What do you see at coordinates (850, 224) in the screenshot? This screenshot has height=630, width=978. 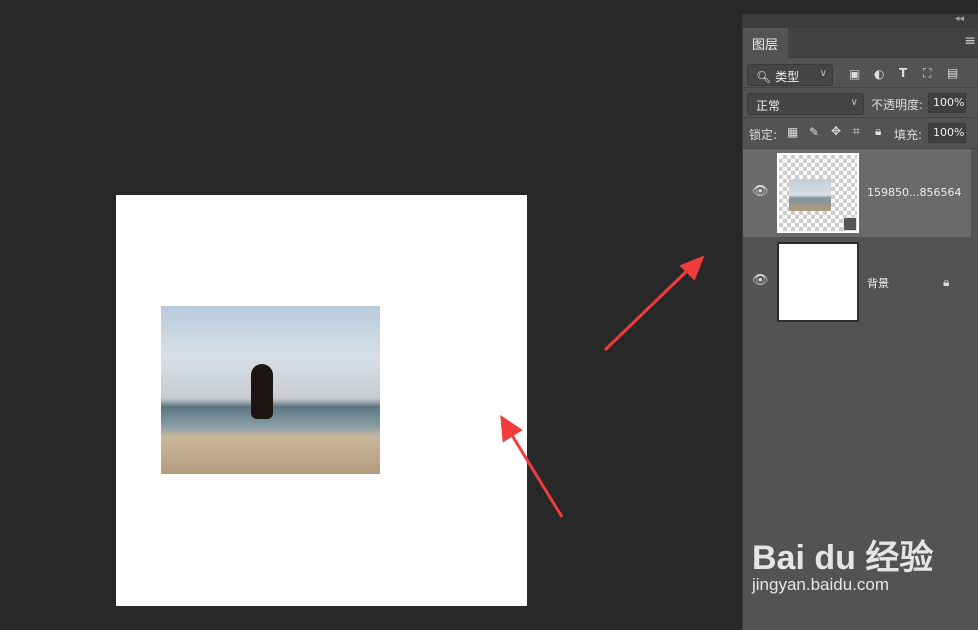 I see `smart-object-badge-icon` at bounding box center [850, 224].